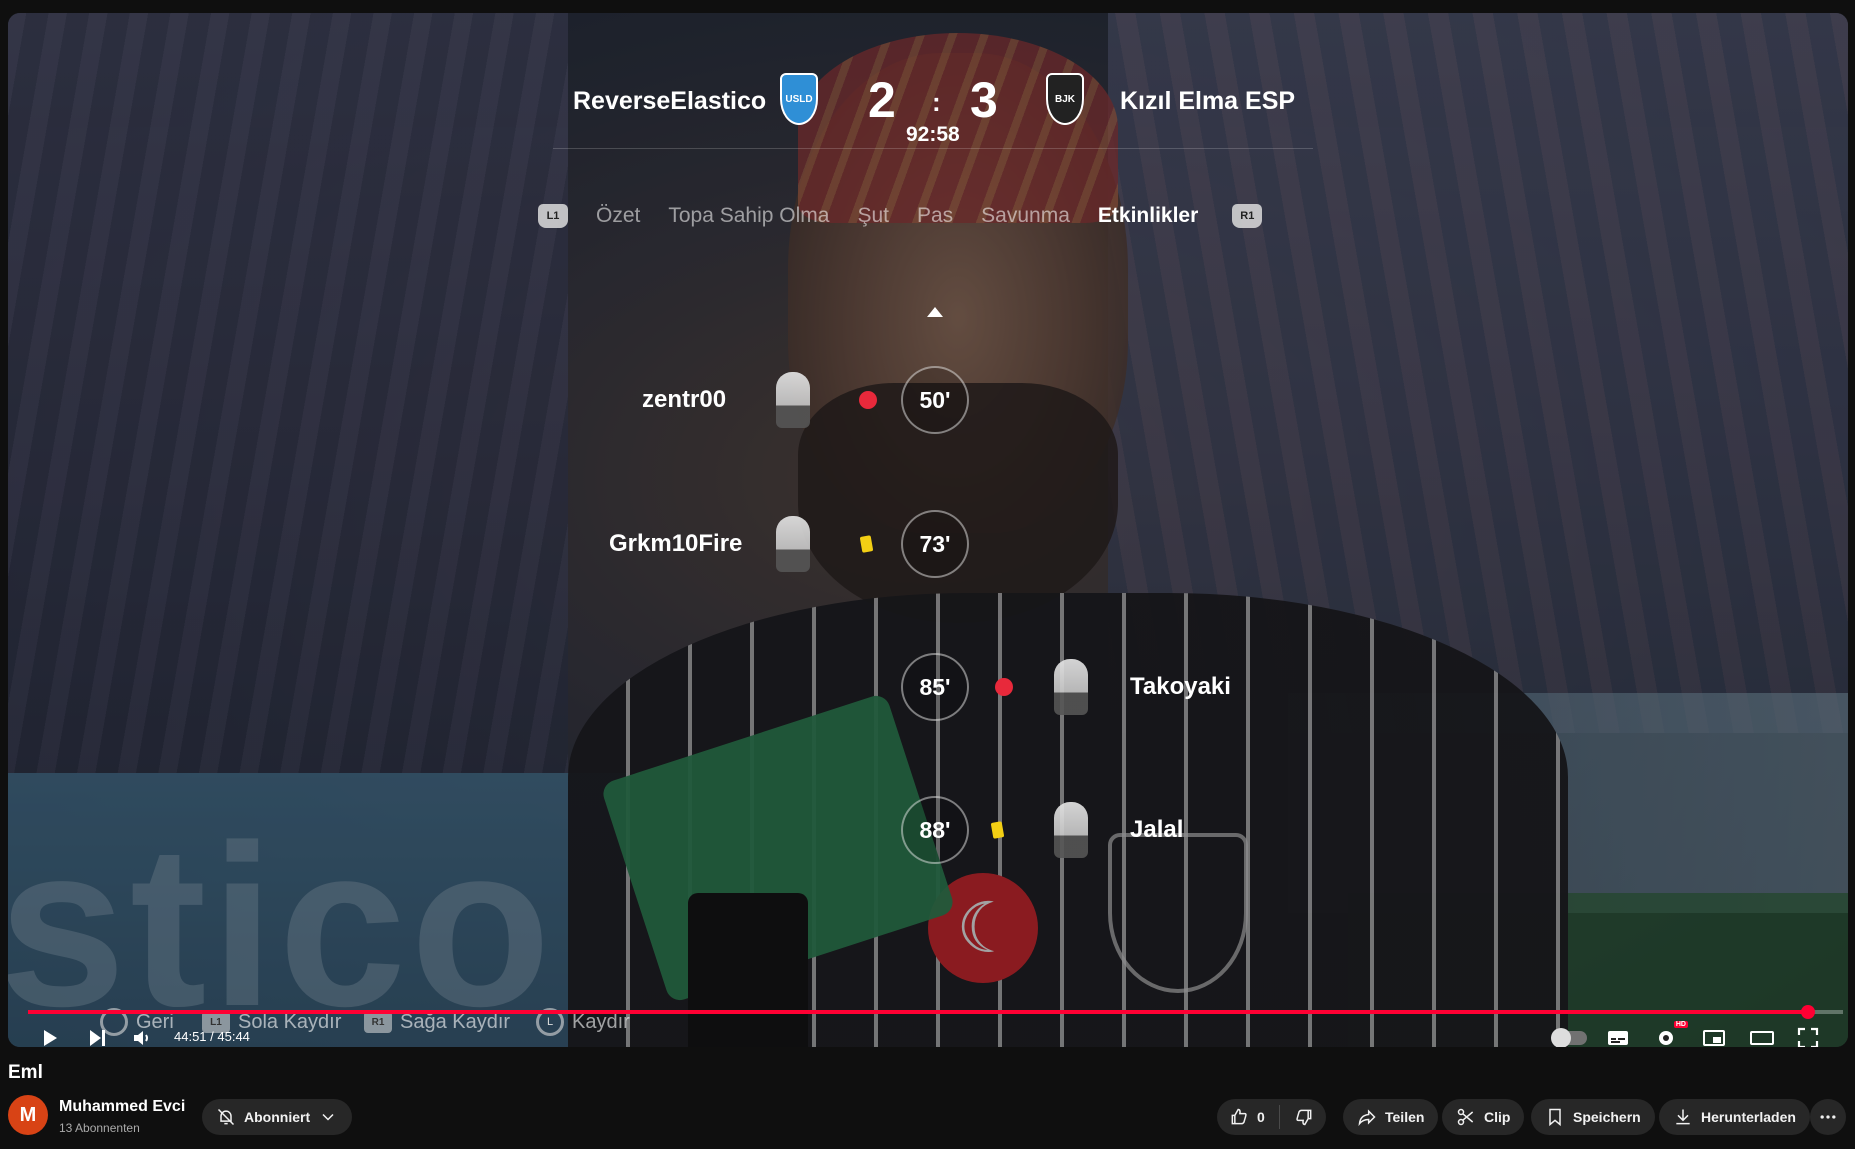  I want to click on channel-name: Muhammed Evci, so click(122, 1107).